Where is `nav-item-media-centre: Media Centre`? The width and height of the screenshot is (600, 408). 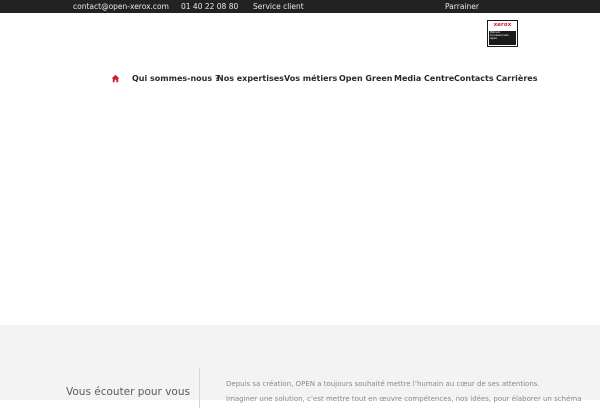
nav-item-media-centre: Media Centre is located at coordinates (424, 79).